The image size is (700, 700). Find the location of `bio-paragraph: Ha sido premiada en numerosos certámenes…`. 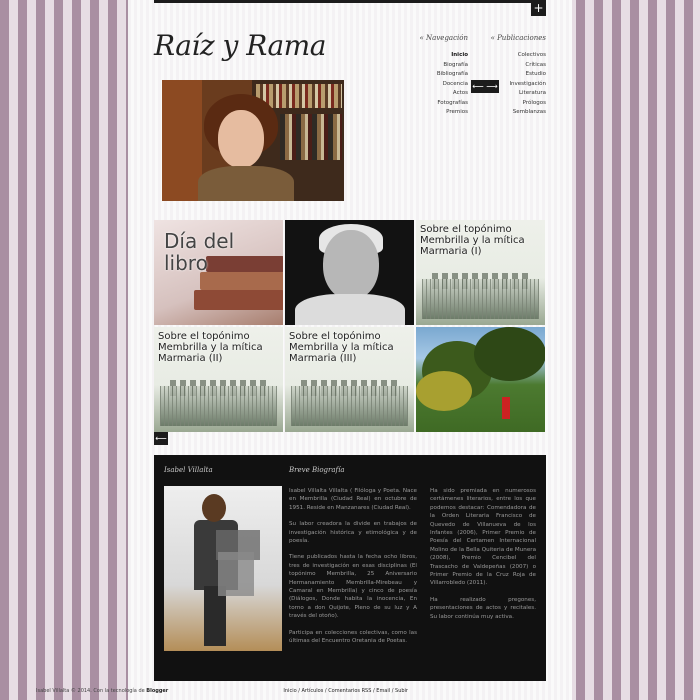

bio-paragraph: Ha sido premiada en numerosos certámenes… is located at coordinates (483, 537).